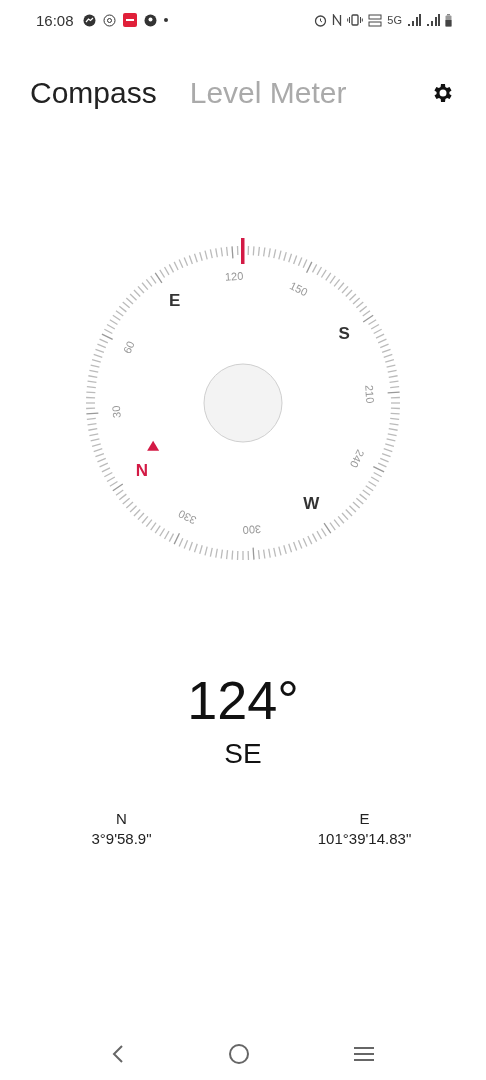 The height and width of the screenshot is (1080, 486). Describe the element at coordinates (344, 334) in the screenshot. I see `cardinal-label: S` at that location.